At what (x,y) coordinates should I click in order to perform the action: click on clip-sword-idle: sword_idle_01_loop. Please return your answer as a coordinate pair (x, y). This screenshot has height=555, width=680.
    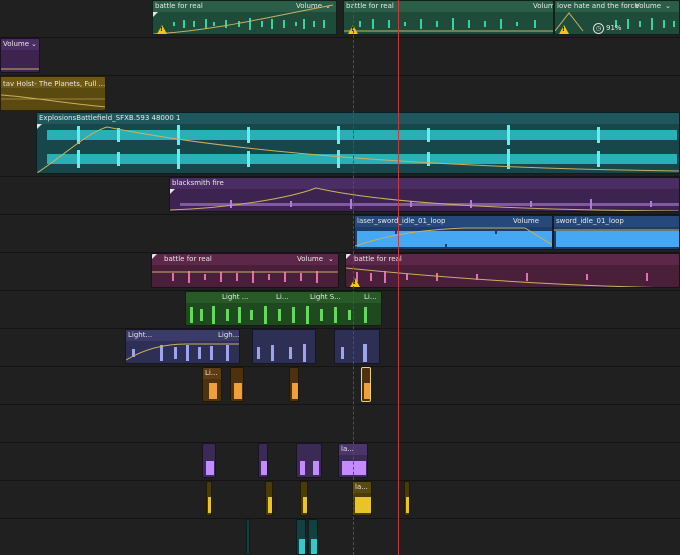
    Looking at the image, I should click on (616, 232).